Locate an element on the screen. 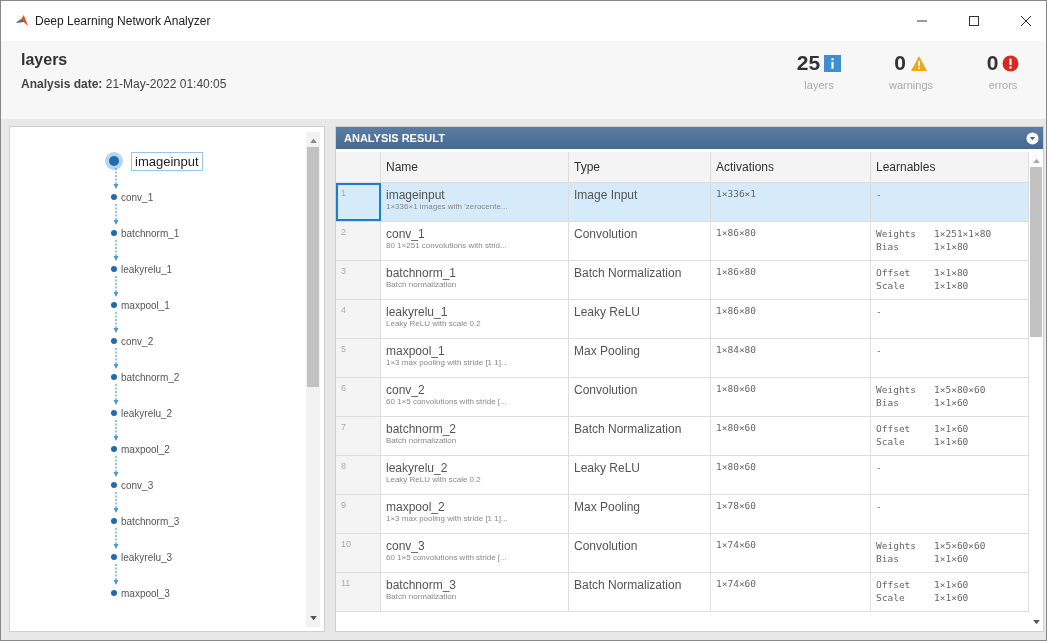  summary-label: layers is located at coordinates (819, 85).